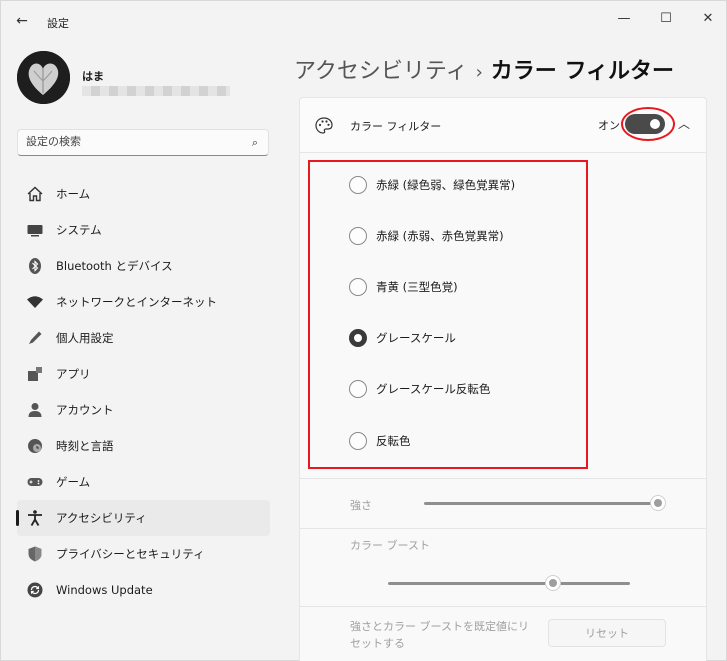 The height and width of the screenshot is (661, 727). I want to click on sidebar-item-label: 個人用設定, so click(85, 338).